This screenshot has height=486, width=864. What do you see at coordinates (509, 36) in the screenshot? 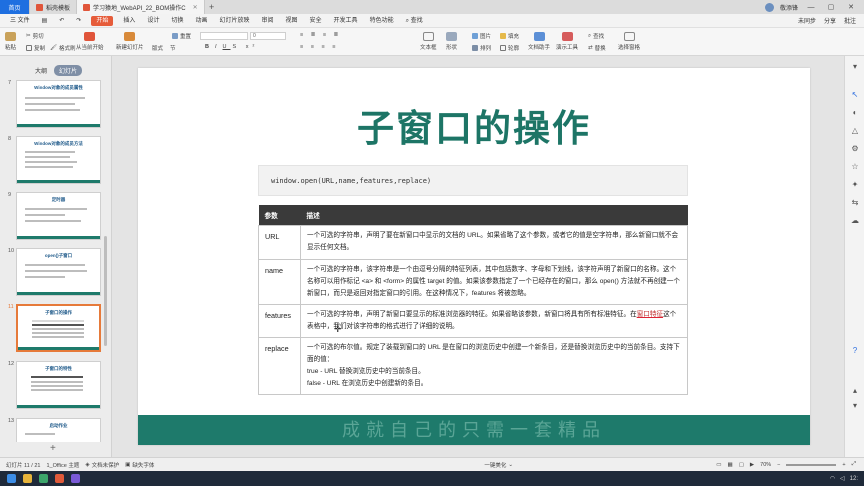
I see `fill-button: 填充` at bounding box center [509, 36].